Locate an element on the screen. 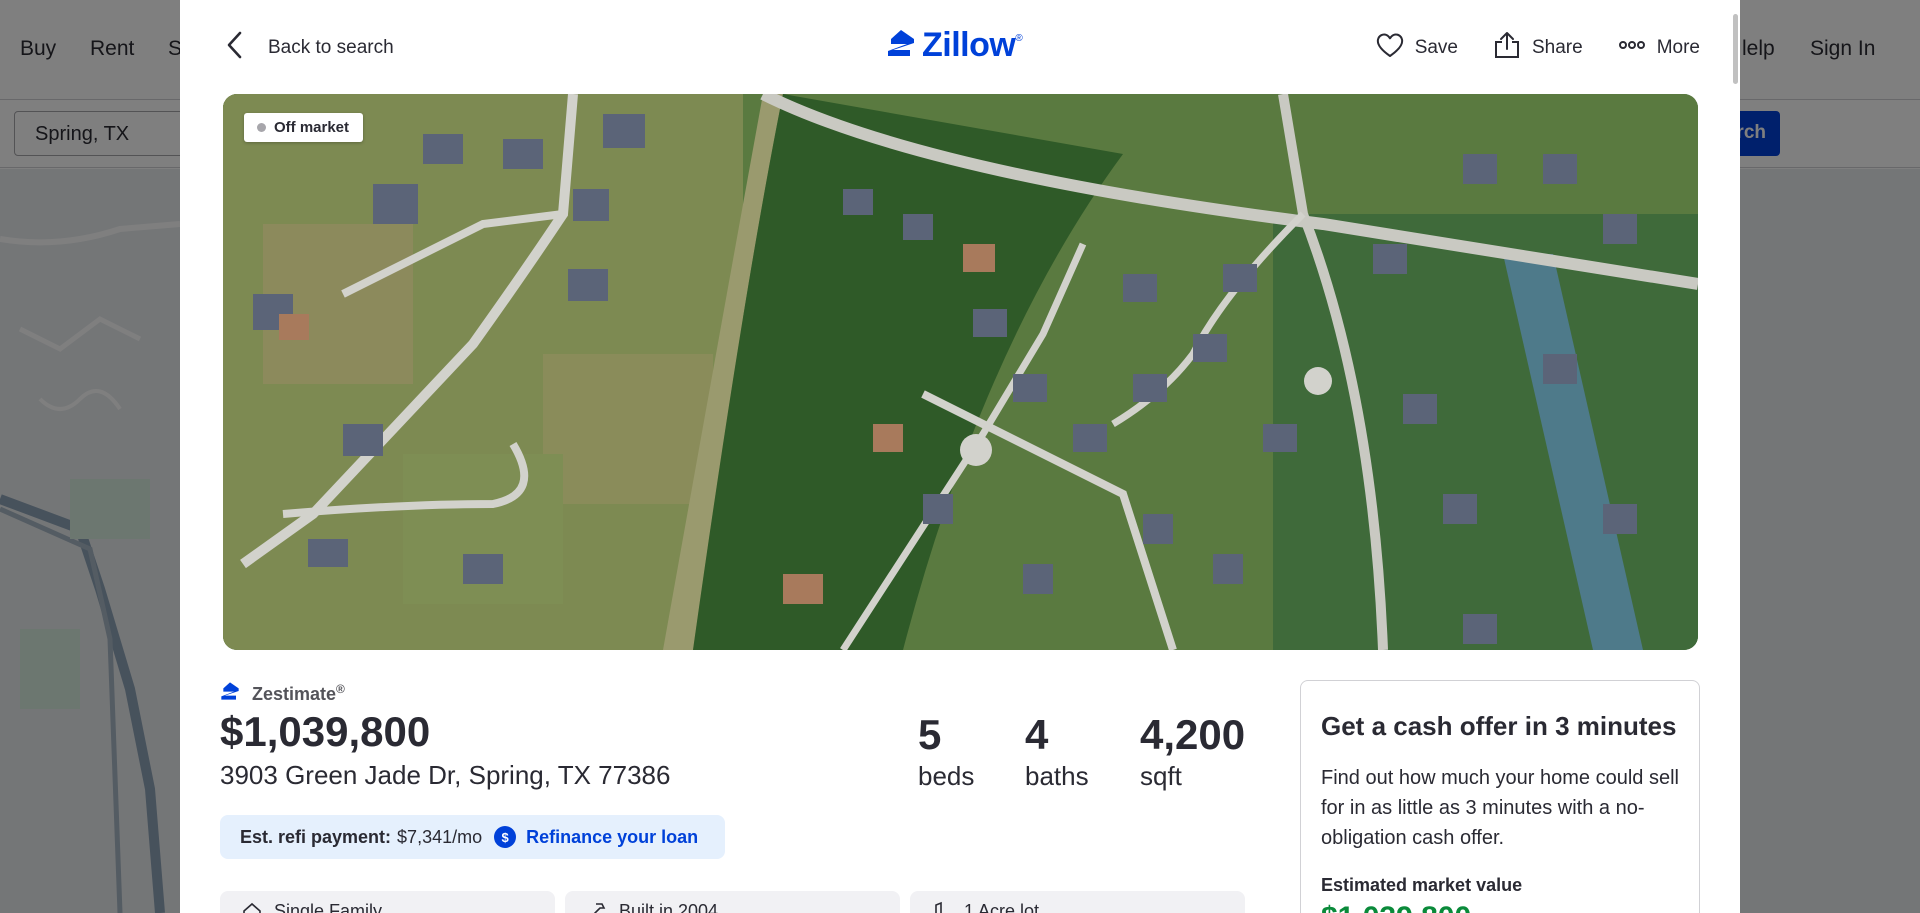 The width and height of the screenshot is (1920, 913). off-market-label: Off market is located at coordinates (312, 127).